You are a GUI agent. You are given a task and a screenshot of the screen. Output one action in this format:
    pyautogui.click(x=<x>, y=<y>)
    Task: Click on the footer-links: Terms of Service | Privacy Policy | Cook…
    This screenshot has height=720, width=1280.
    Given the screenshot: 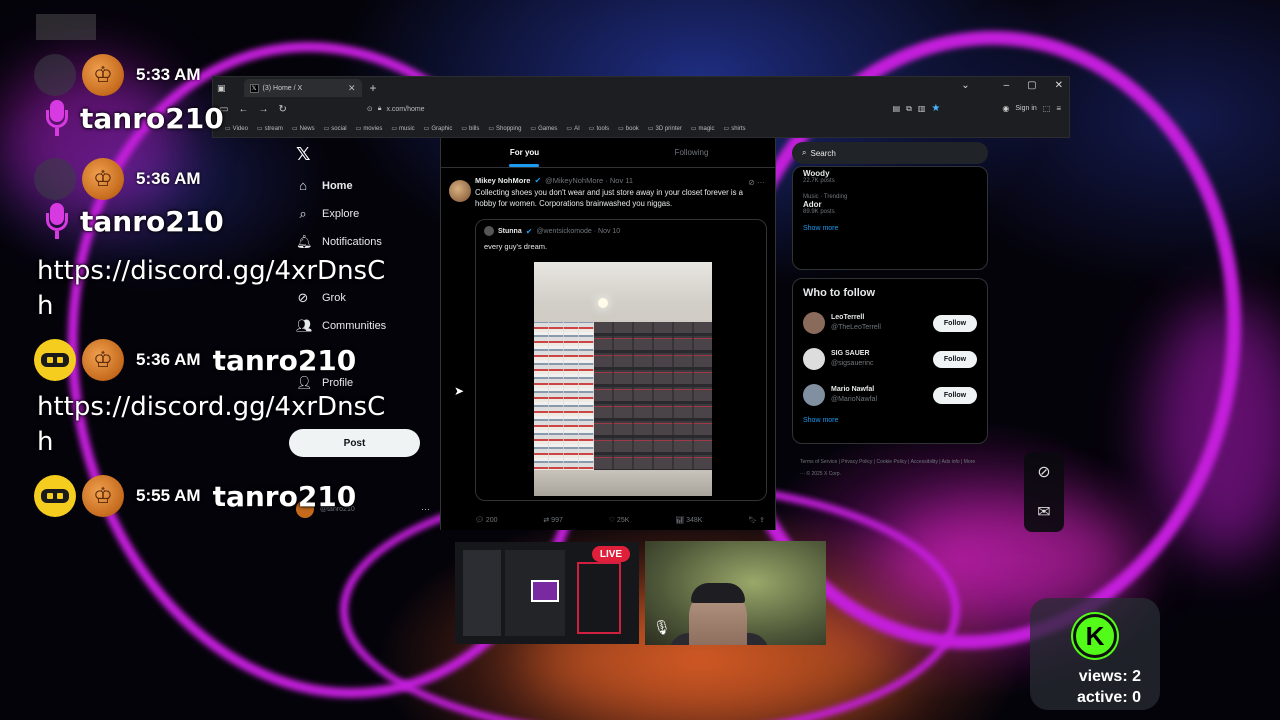 What is the action you would take?
    pyautogui.click(x=888, y=468)
    